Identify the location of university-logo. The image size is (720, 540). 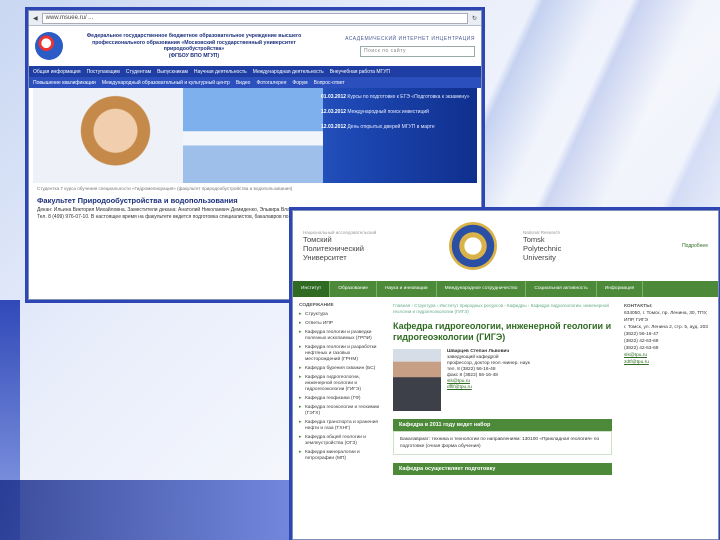
(49, 46).